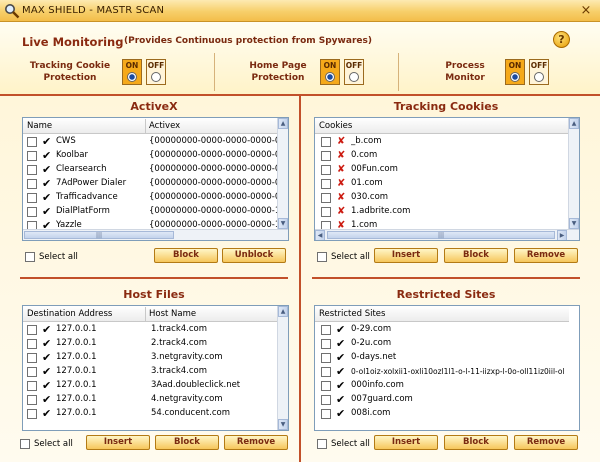 This screenshot has height=462, width=600. Describe the element at coordinates (442, 386) in the screenshot. I see `table-row: ✔ 000info.com` at that location.